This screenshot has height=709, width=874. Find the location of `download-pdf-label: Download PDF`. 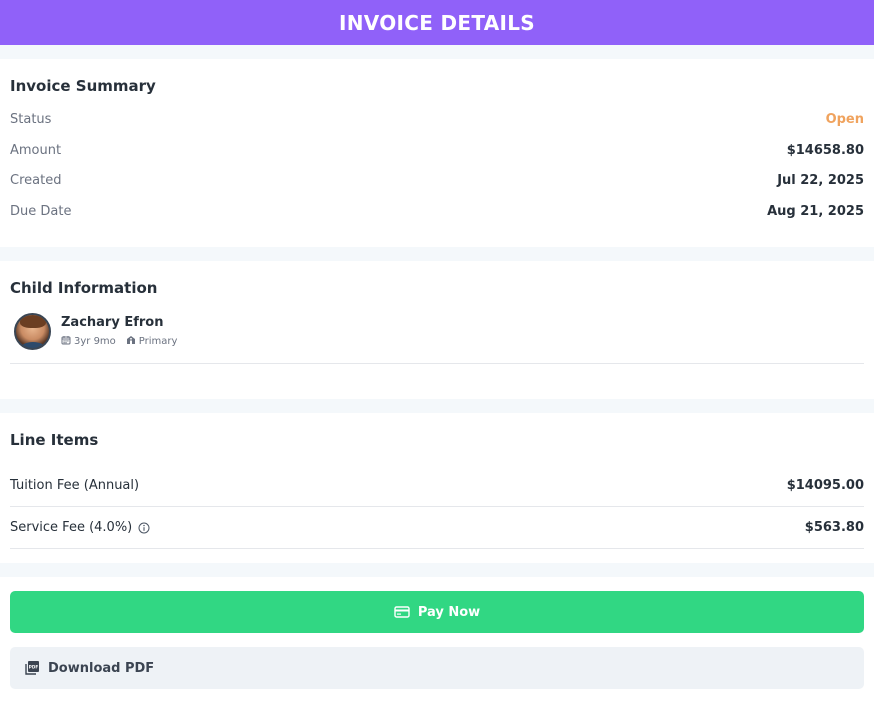

download-pdf-label: Download PDF is located at coordinates (101, 668).